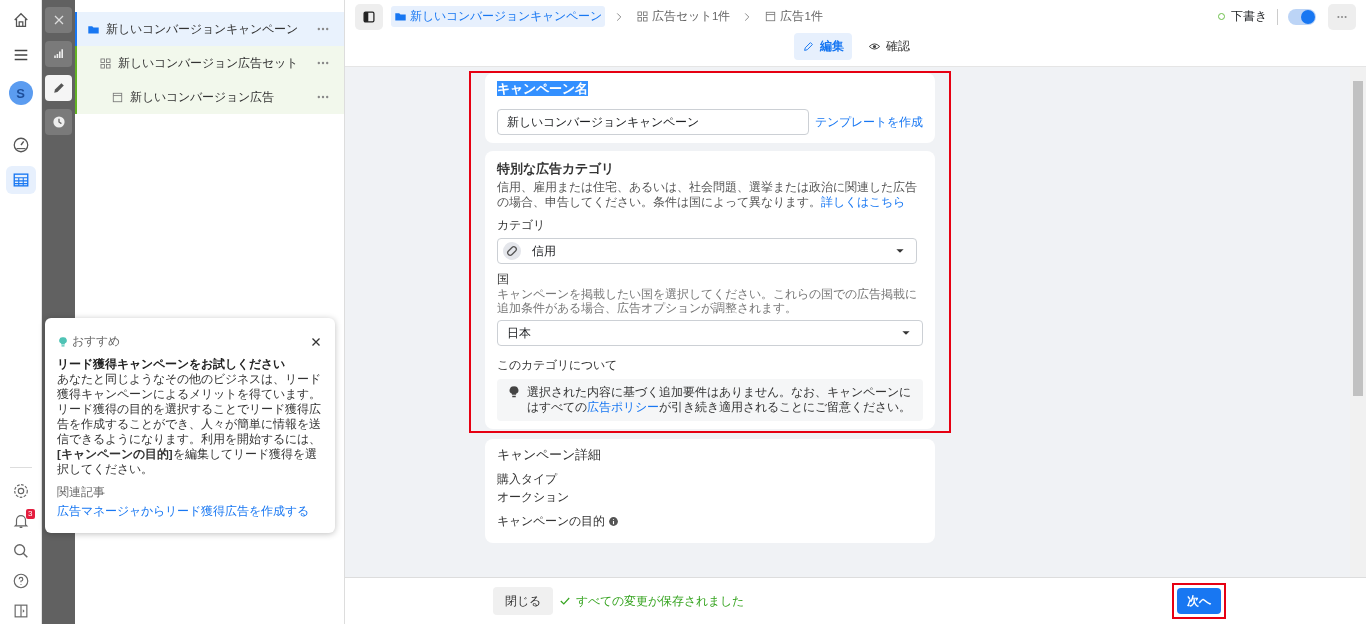 The width and height of the screenshot is (1366, 624). Describe the element at coordinates (20, 521) in the screenshot. I see `bell-icon` at that location.